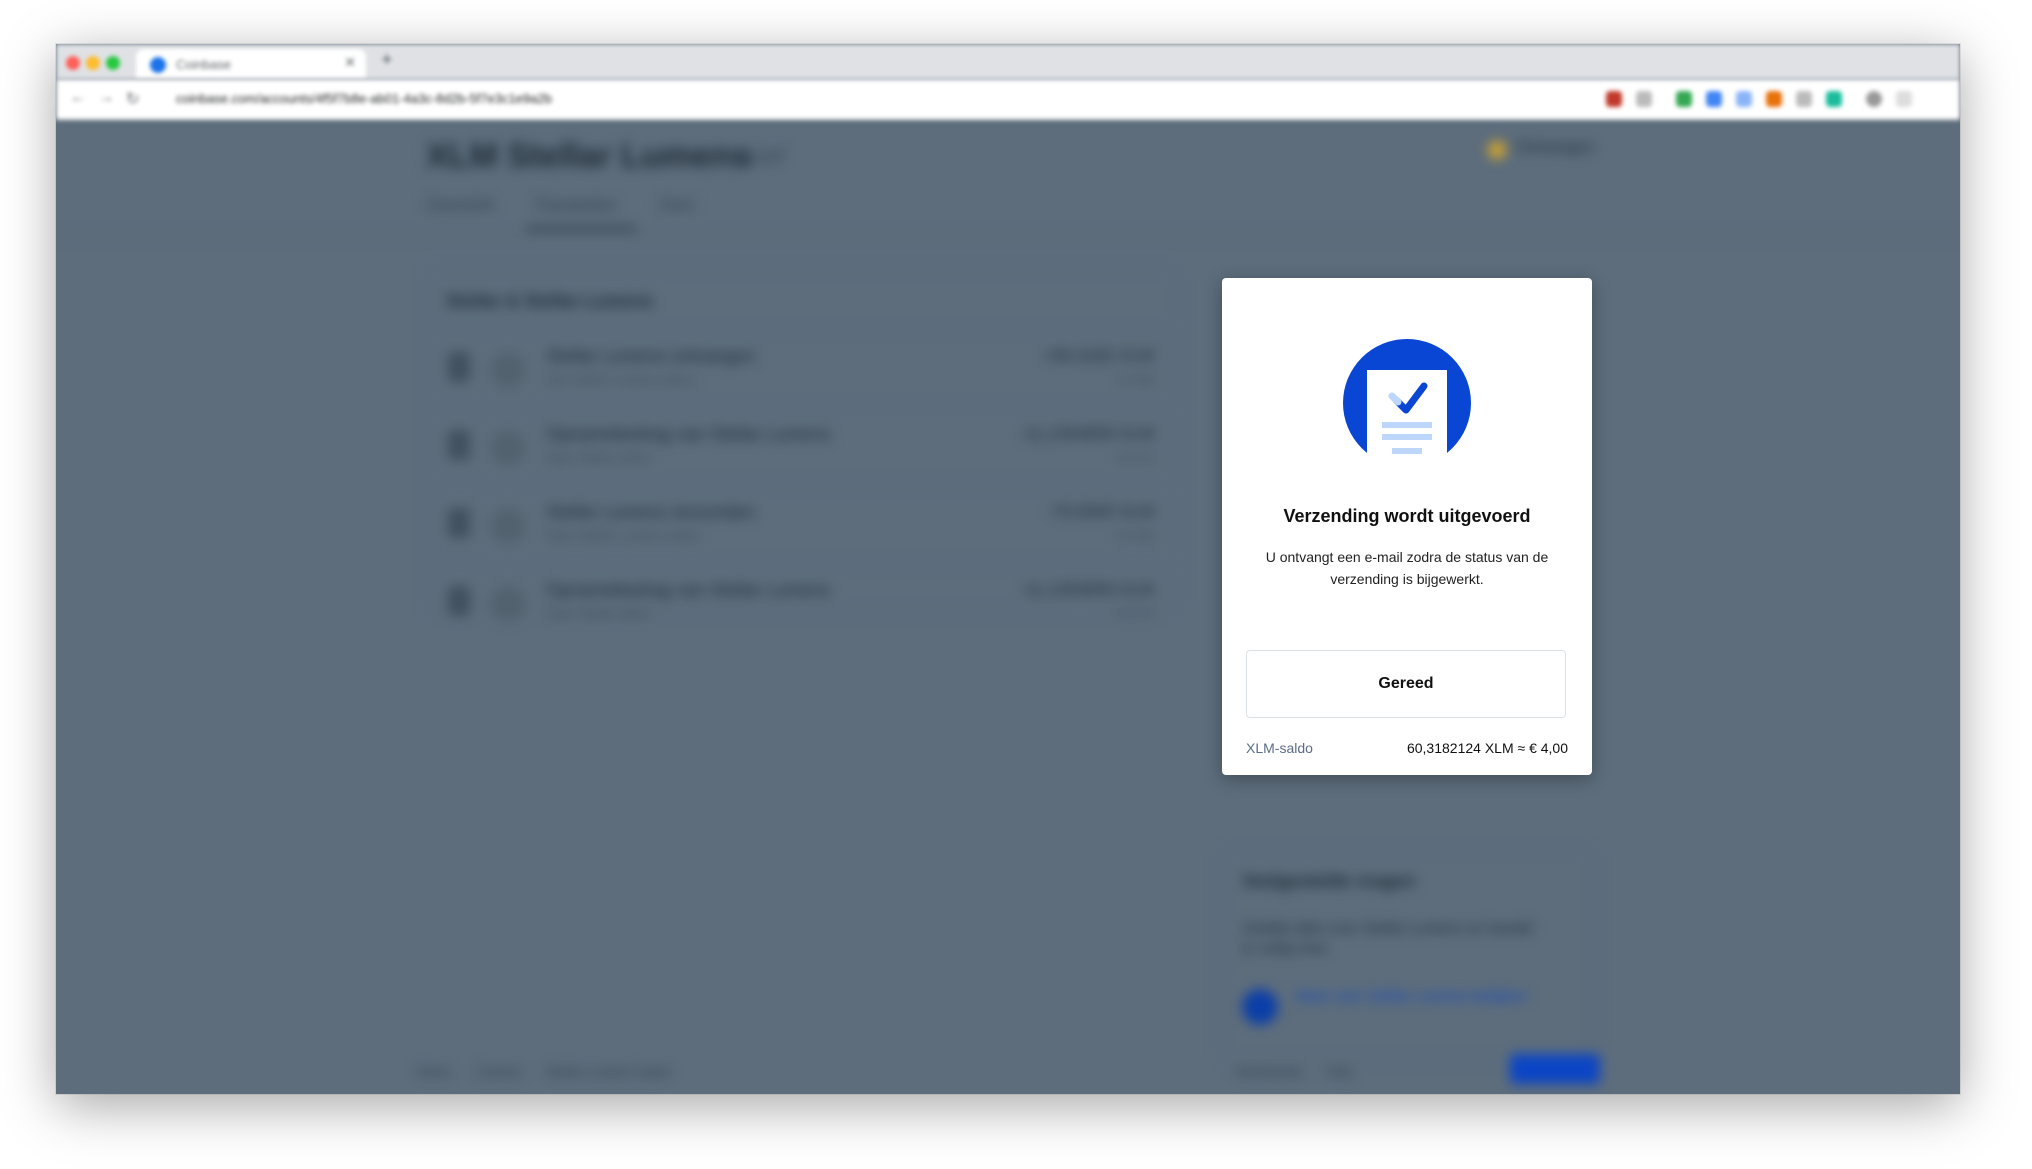 This screenshot has height=1169, width=2032. Describe the element at coordinates (499, 1071) in the screenshot. I see `footer-link: Careers` at that location.